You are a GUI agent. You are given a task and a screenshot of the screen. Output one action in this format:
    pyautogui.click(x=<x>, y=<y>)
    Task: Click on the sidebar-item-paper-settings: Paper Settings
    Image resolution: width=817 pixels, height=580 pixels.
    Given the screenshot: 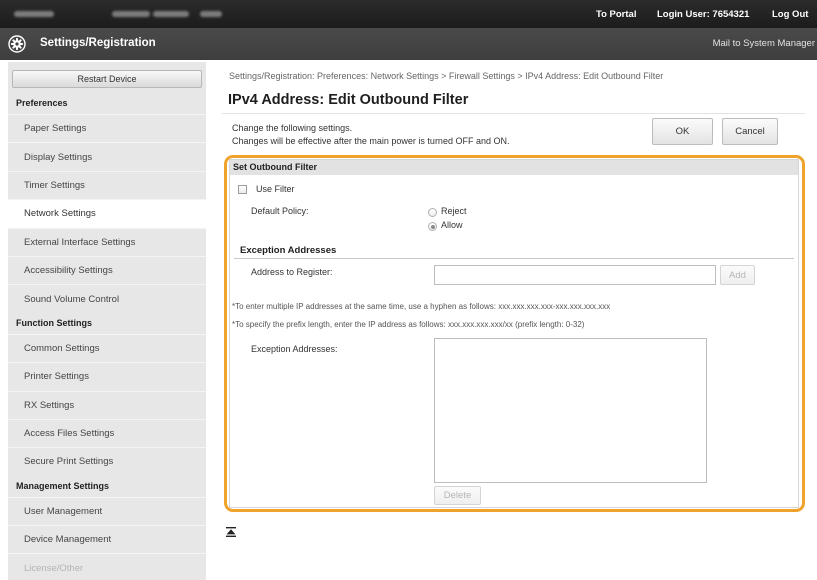 What is the action you would take?
    pyautogui.click(x=107, y=128)
    